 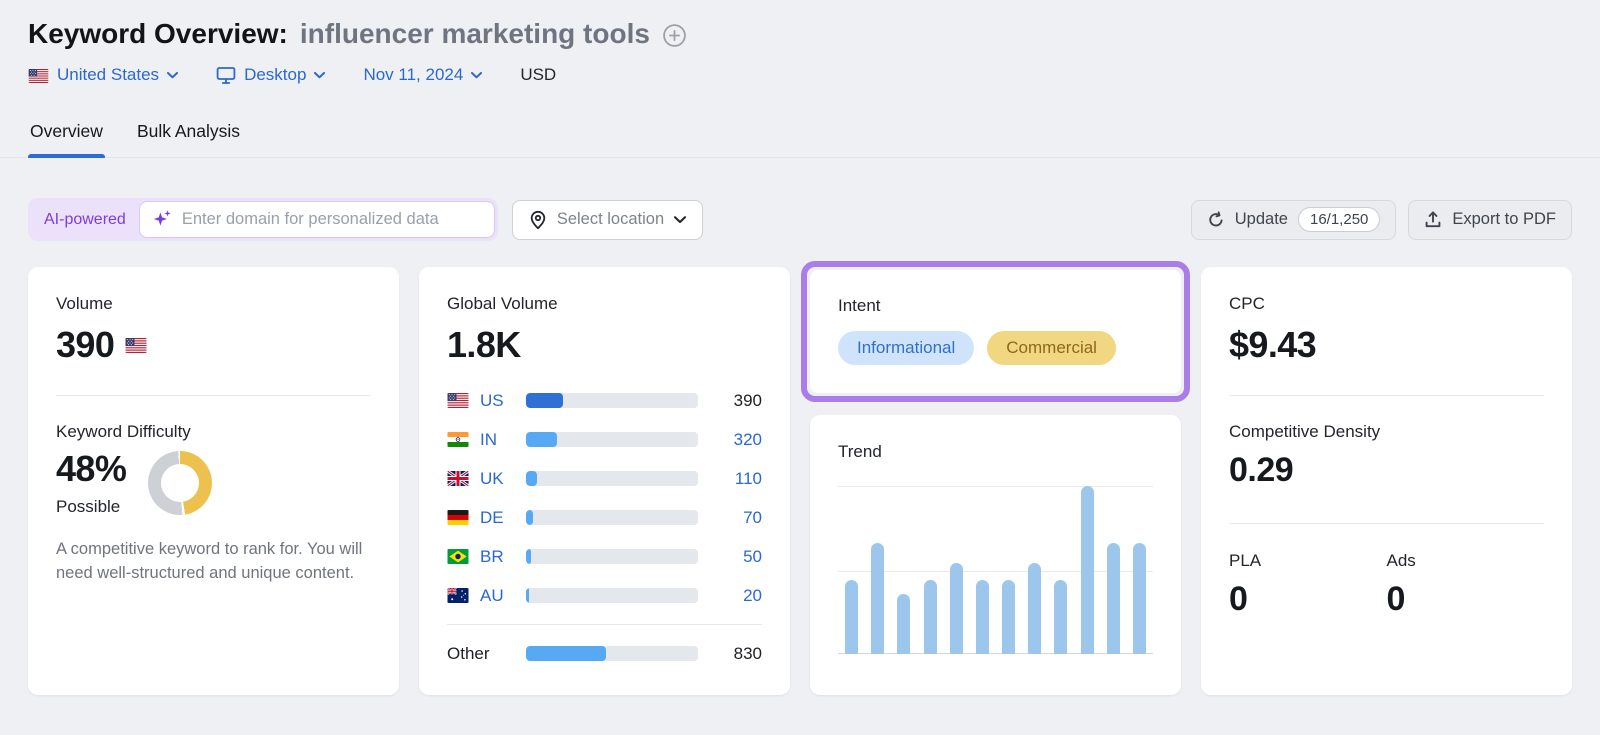 I want to click on uk-flag-icon, so click(x=458, y=478).